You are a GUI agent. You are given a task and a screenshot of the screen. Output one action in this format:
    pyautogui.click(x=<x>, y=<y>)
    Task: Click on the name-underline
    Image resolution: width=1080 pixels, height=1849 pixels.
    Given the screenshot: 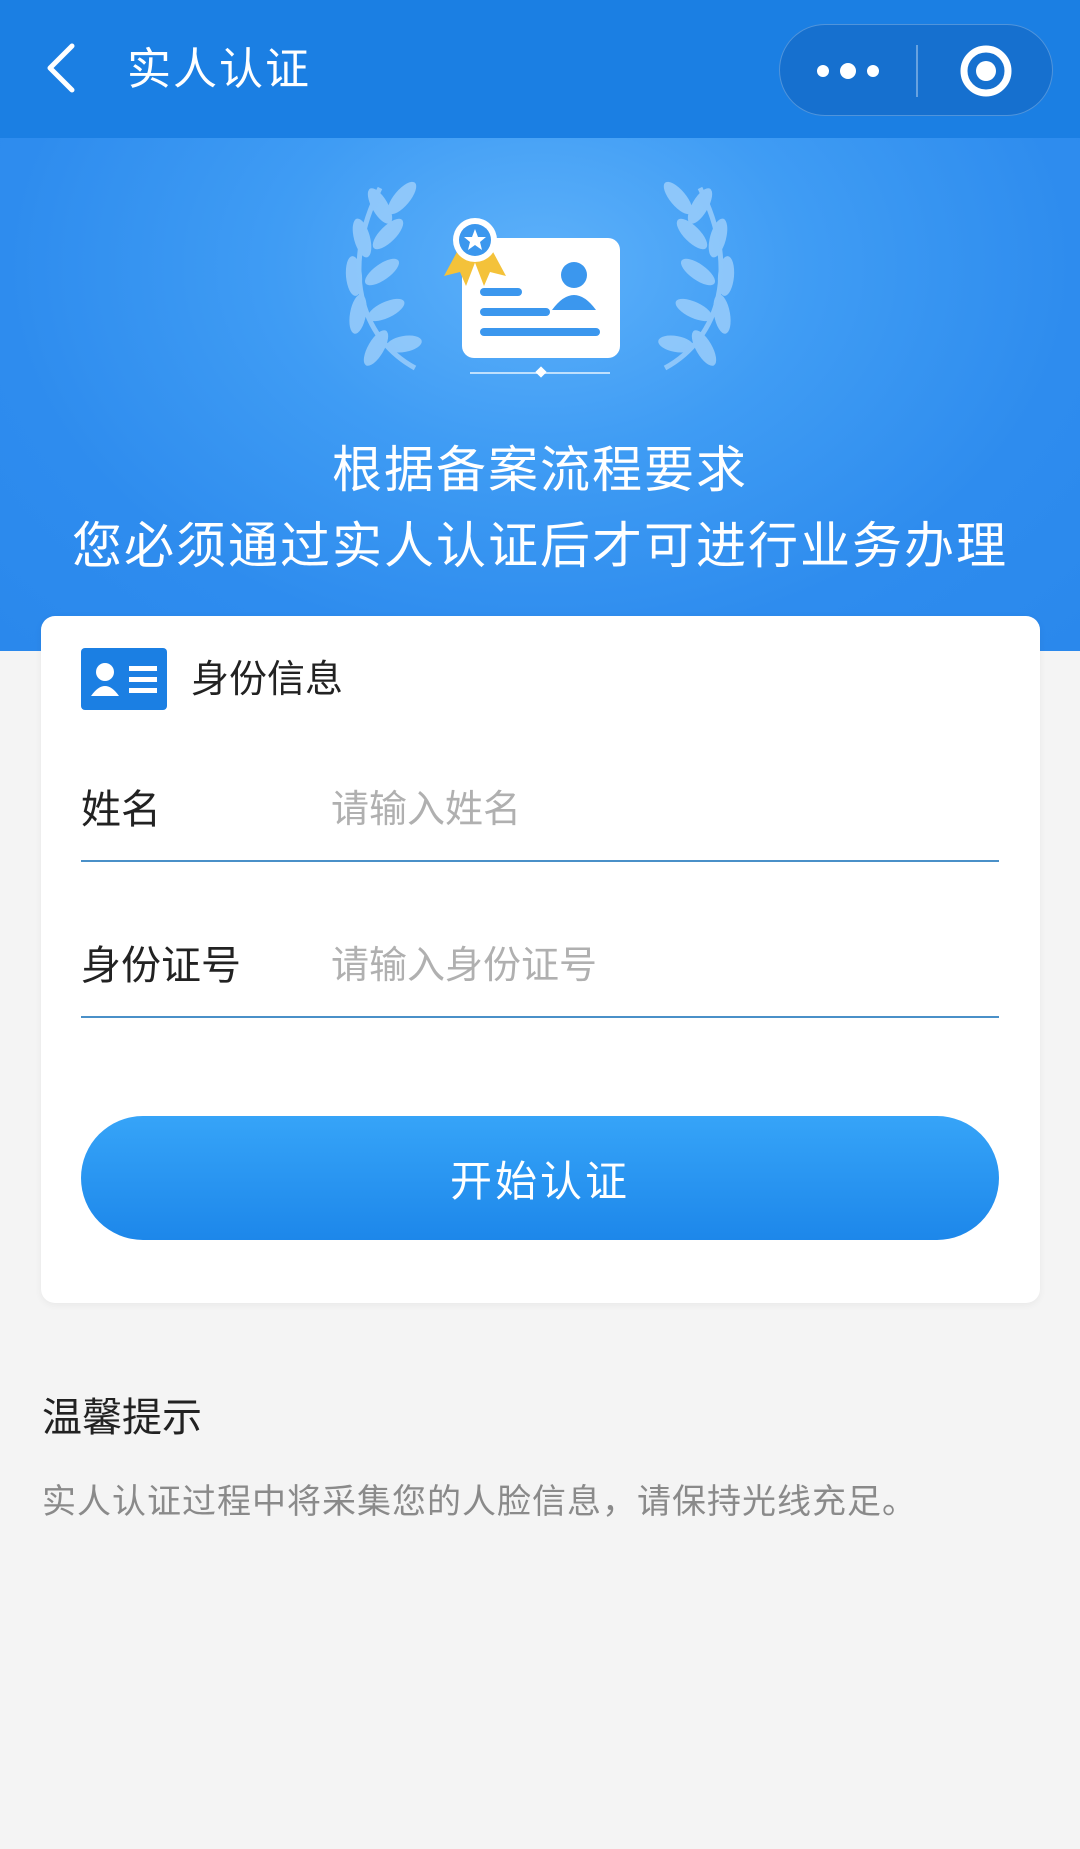 What is the action you would take?
    pyautogui.click(x=540, y=861)
    